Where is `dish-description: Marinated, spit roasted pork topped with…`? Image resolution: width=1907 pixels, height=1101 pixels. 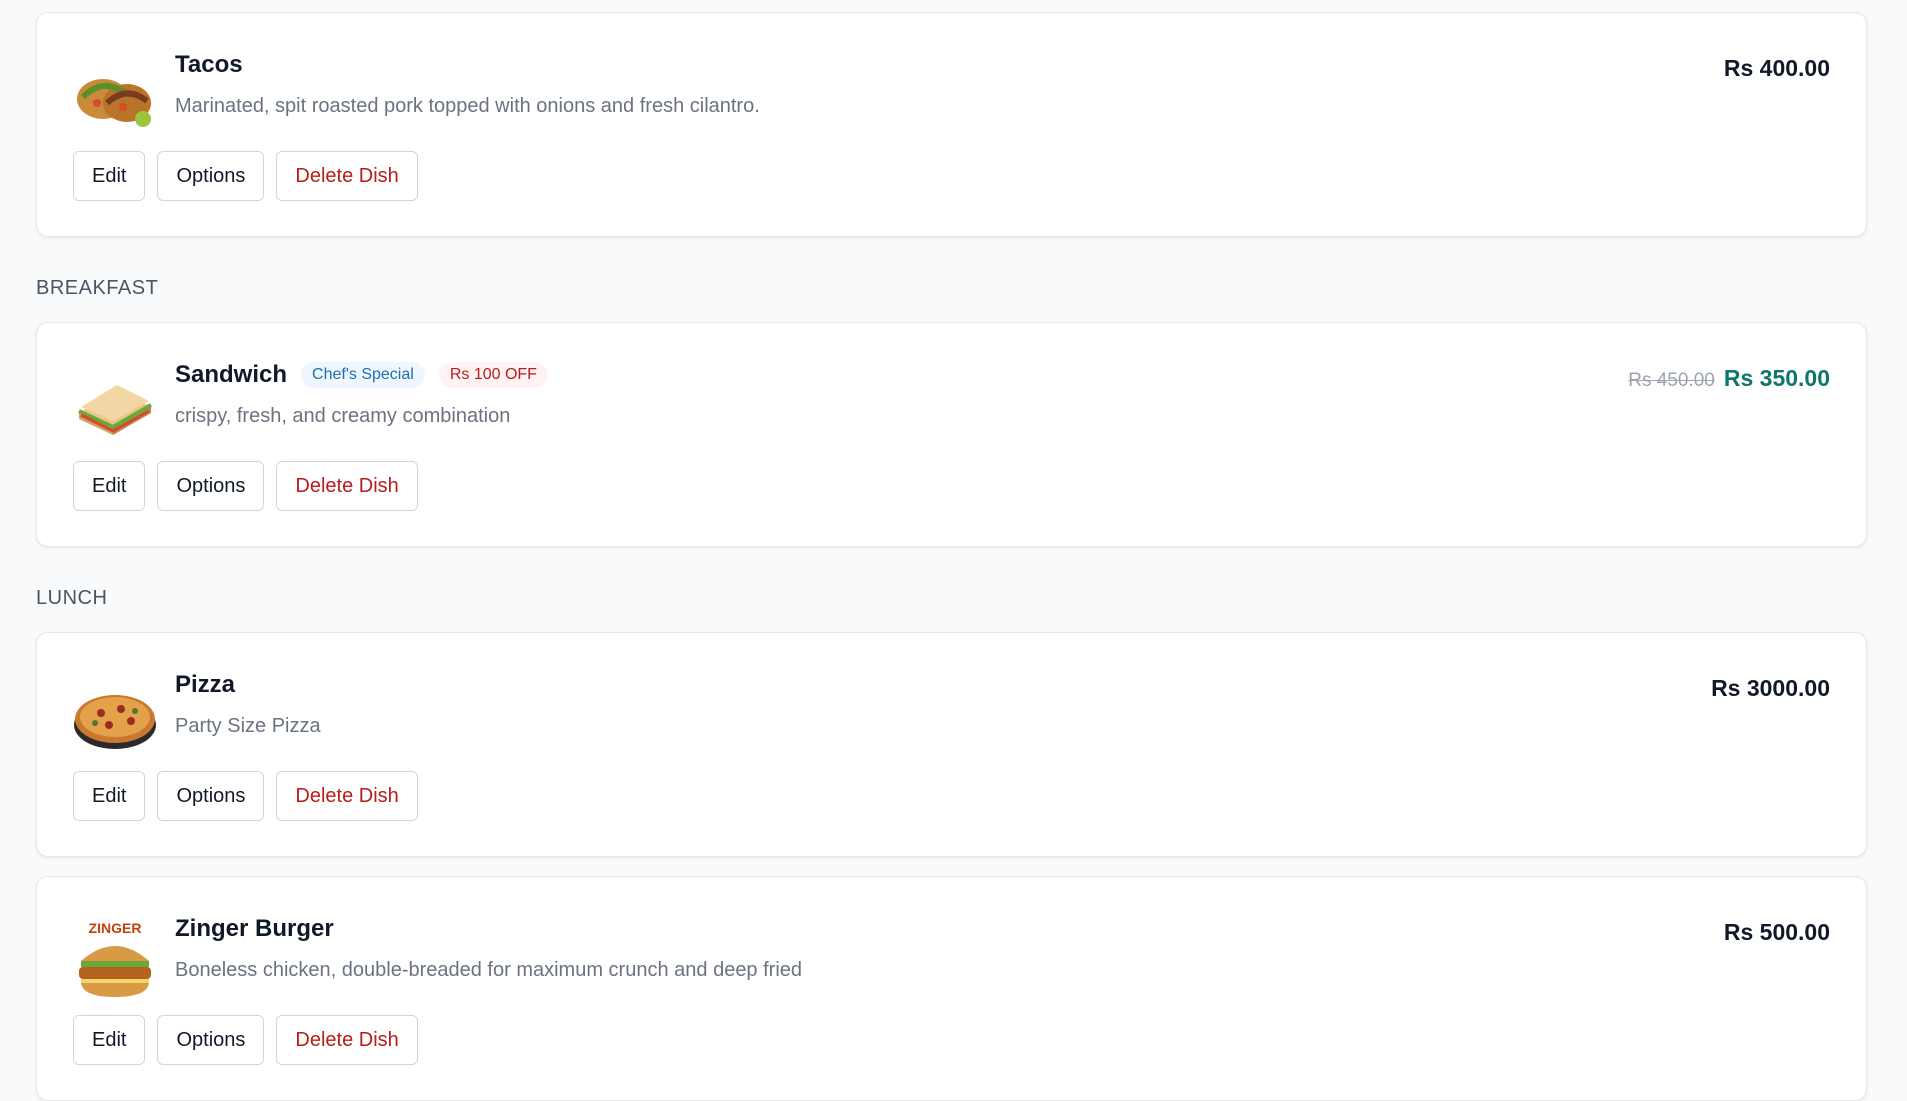
dish-description: Marinated, spit roasted pork topped with… is located at coordinates (467, 106).